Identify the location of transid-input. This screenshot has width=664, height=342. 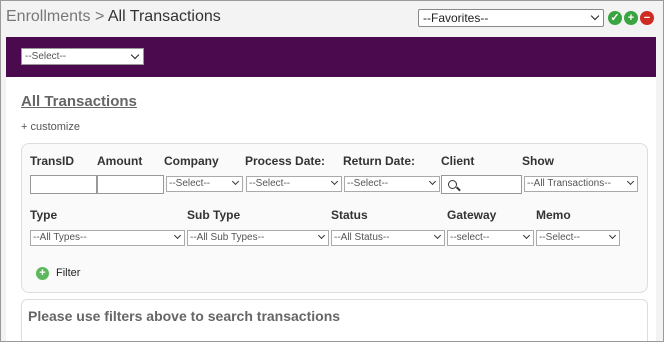
(63, 184).